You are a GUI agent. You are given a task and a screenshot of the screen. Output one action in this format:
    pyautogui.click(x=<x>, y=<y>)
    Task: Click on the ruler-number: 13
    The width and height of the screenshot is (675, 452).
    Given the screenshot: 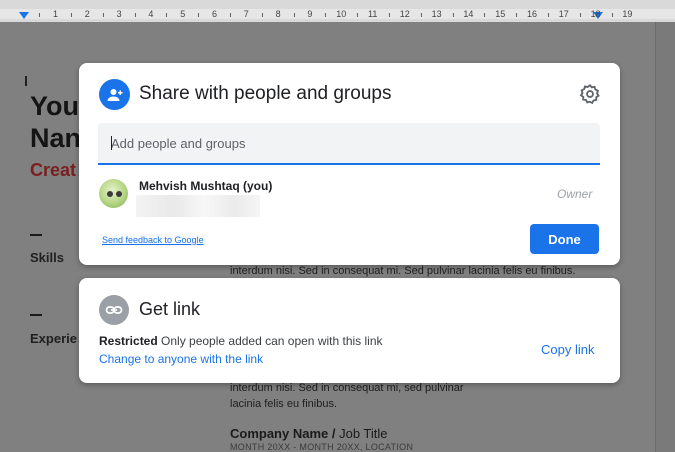 What is the action you would take?
    pyautogui.click(x=436, y=14)
    